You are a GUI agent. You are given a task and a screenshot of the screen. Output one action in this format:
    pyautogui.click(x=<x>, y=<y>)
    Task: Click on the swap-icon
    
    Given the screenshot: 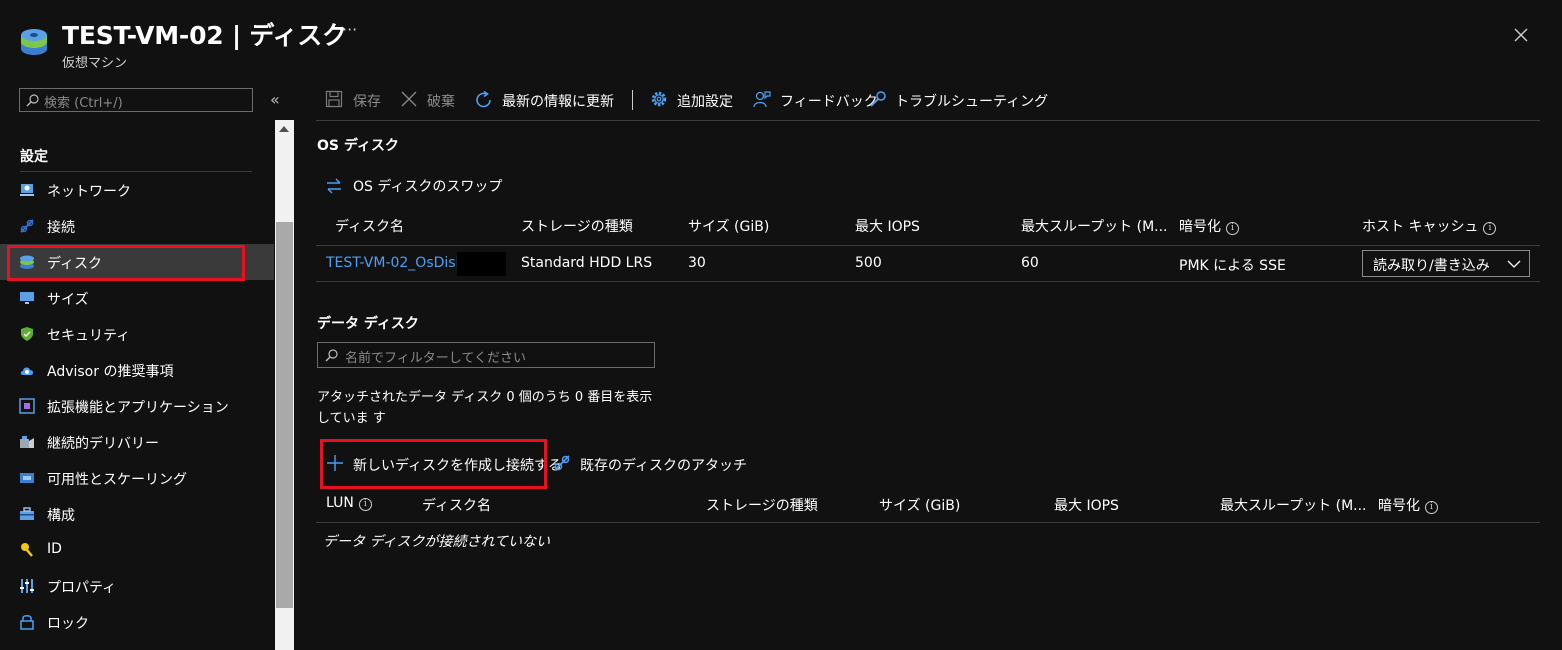 What is the action you would take?
    pyautogui.click(x=334, y=186)
    